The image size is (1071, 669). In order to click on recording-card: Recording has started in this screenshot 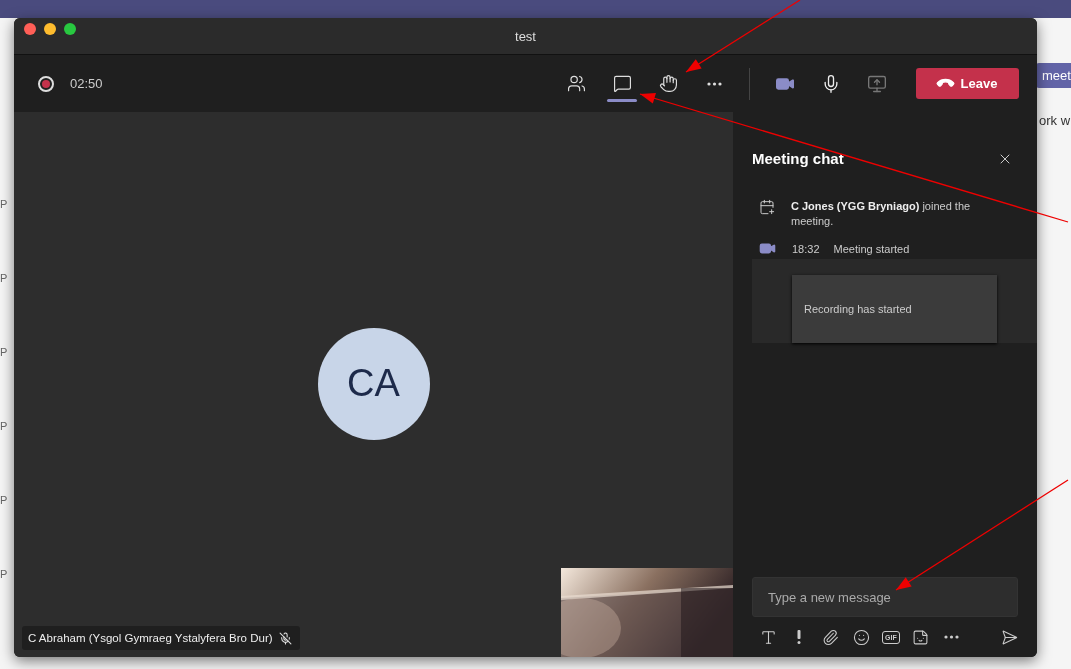, I will do `click(894, 309)`.